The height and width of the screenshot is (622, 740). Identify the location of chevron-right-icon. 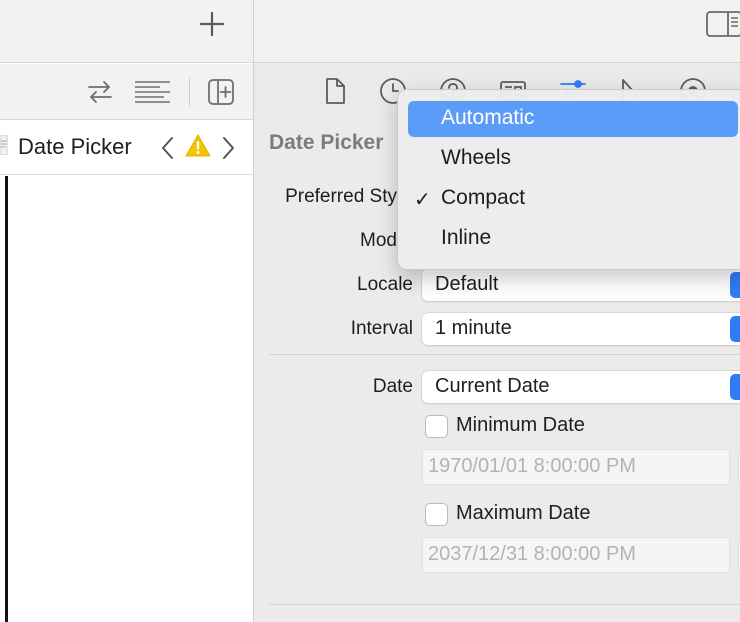
(228, 148).